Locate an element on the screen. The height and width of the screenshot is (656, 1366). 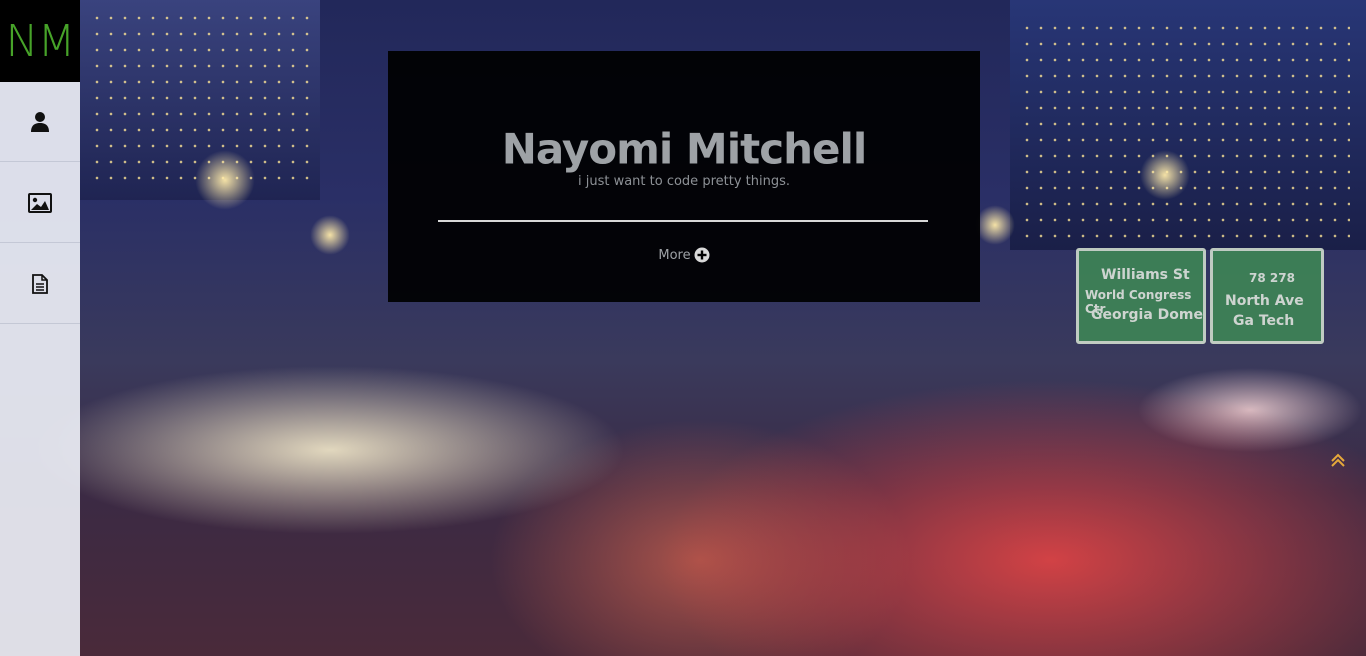
highway-sign-line: Ga Tech is located at coordinates (1264, 321).